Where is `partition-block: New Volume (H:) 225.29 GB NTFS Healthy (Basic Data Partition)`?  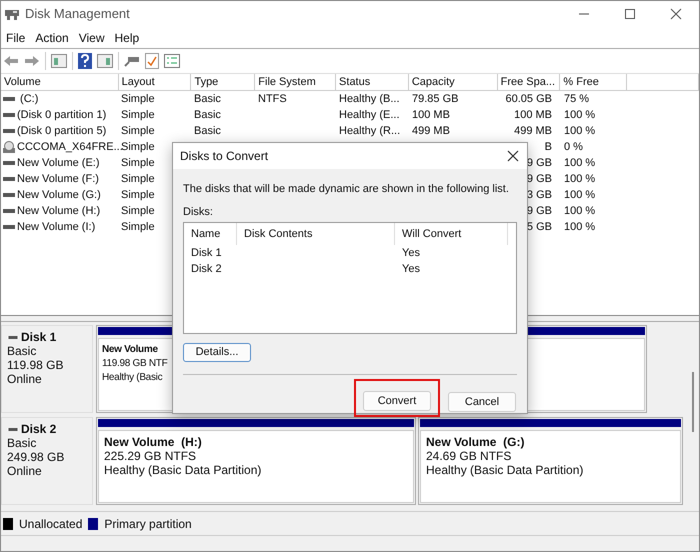
partition-block: New Volume (H:) 225.29 GB NTFS Healthy (Basic Data Partition) is located at coordinates (256, 461).